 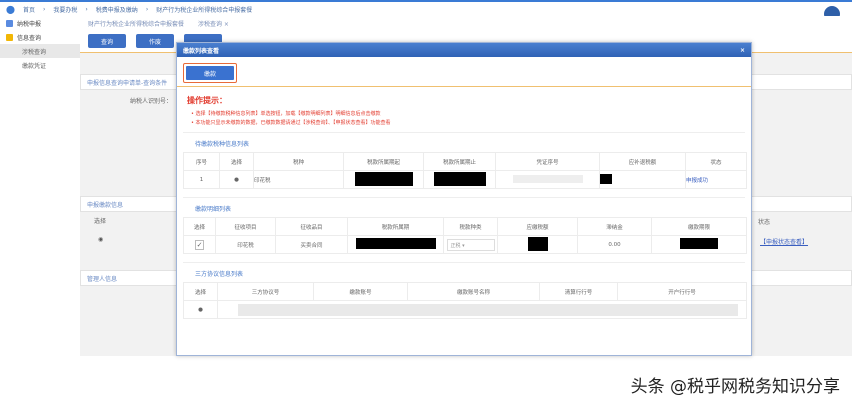 What do you see at coordinates (201, 161) in the screenshot?
I see `th: 序号` at bounding box center [201, 161].